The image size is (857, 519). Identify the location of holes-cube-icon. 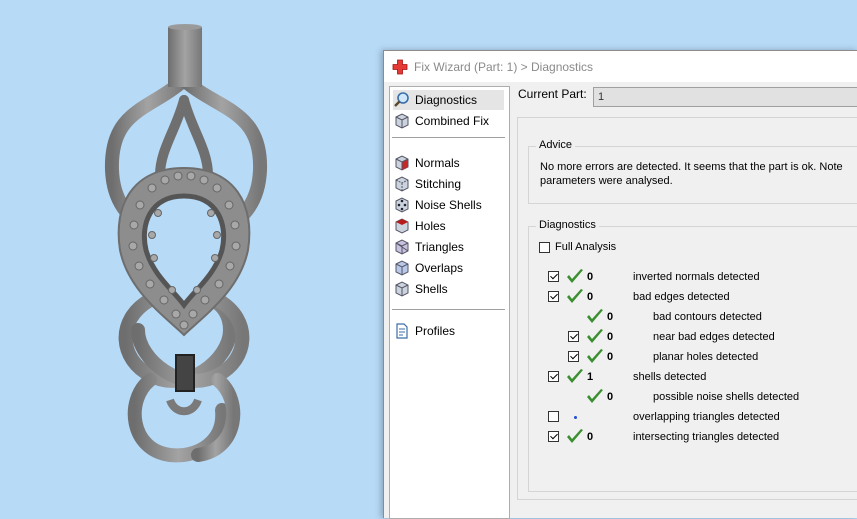
(402, 226).